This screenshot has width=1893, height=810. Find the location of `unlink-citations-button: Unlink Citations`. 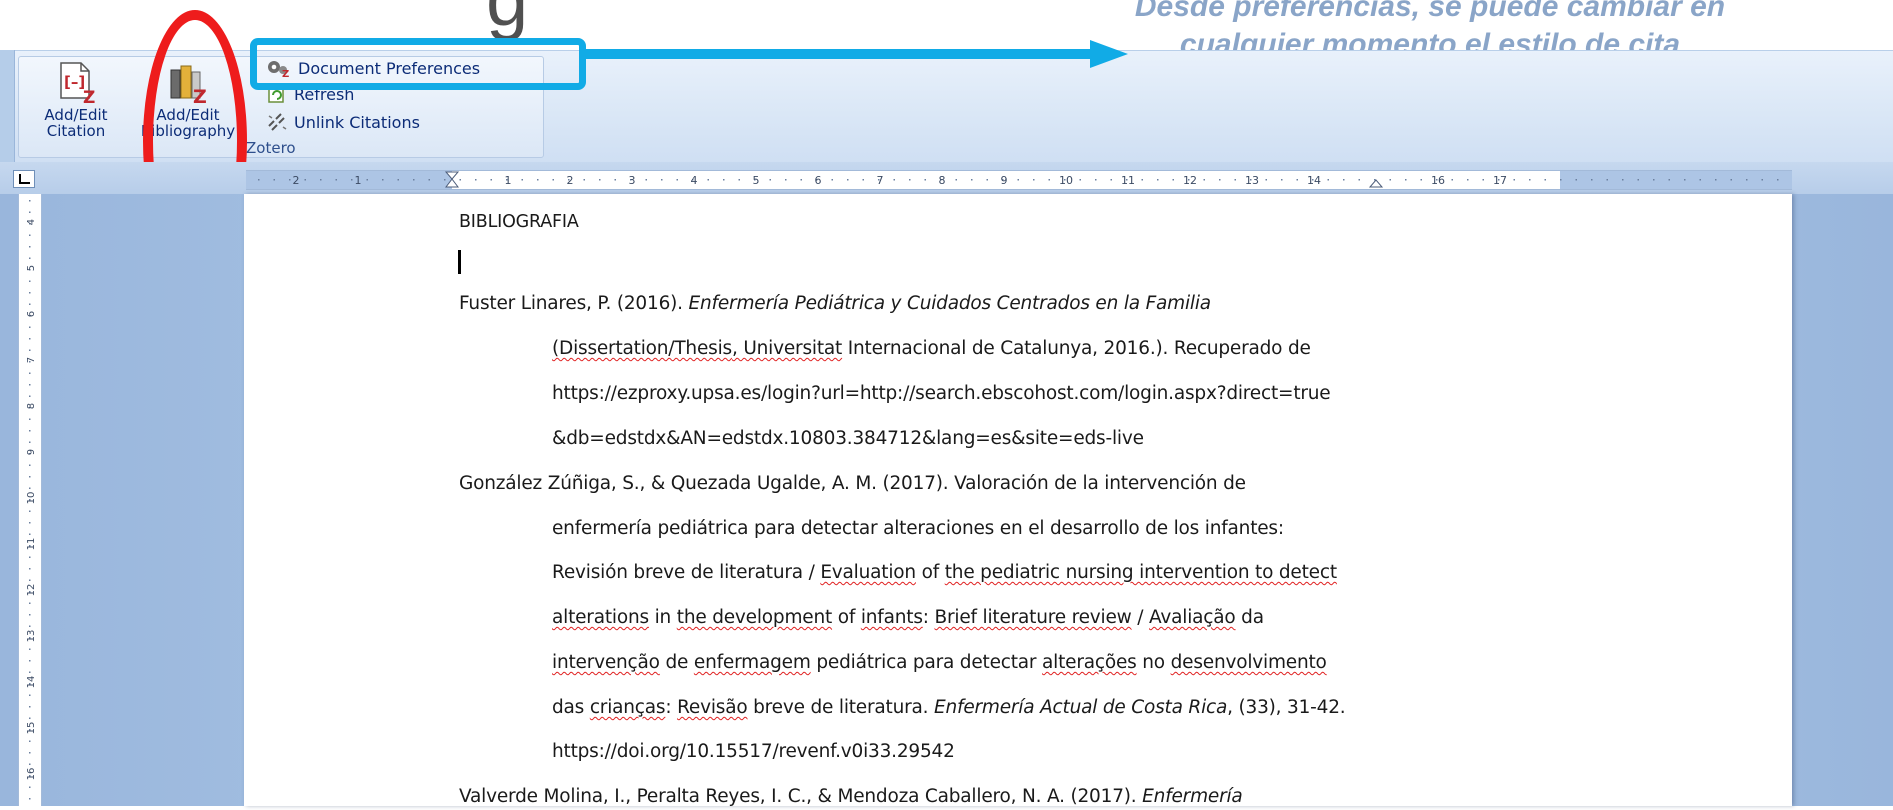

unlink-citations-button: Unlink Citations is located at coordinates (343, 122).